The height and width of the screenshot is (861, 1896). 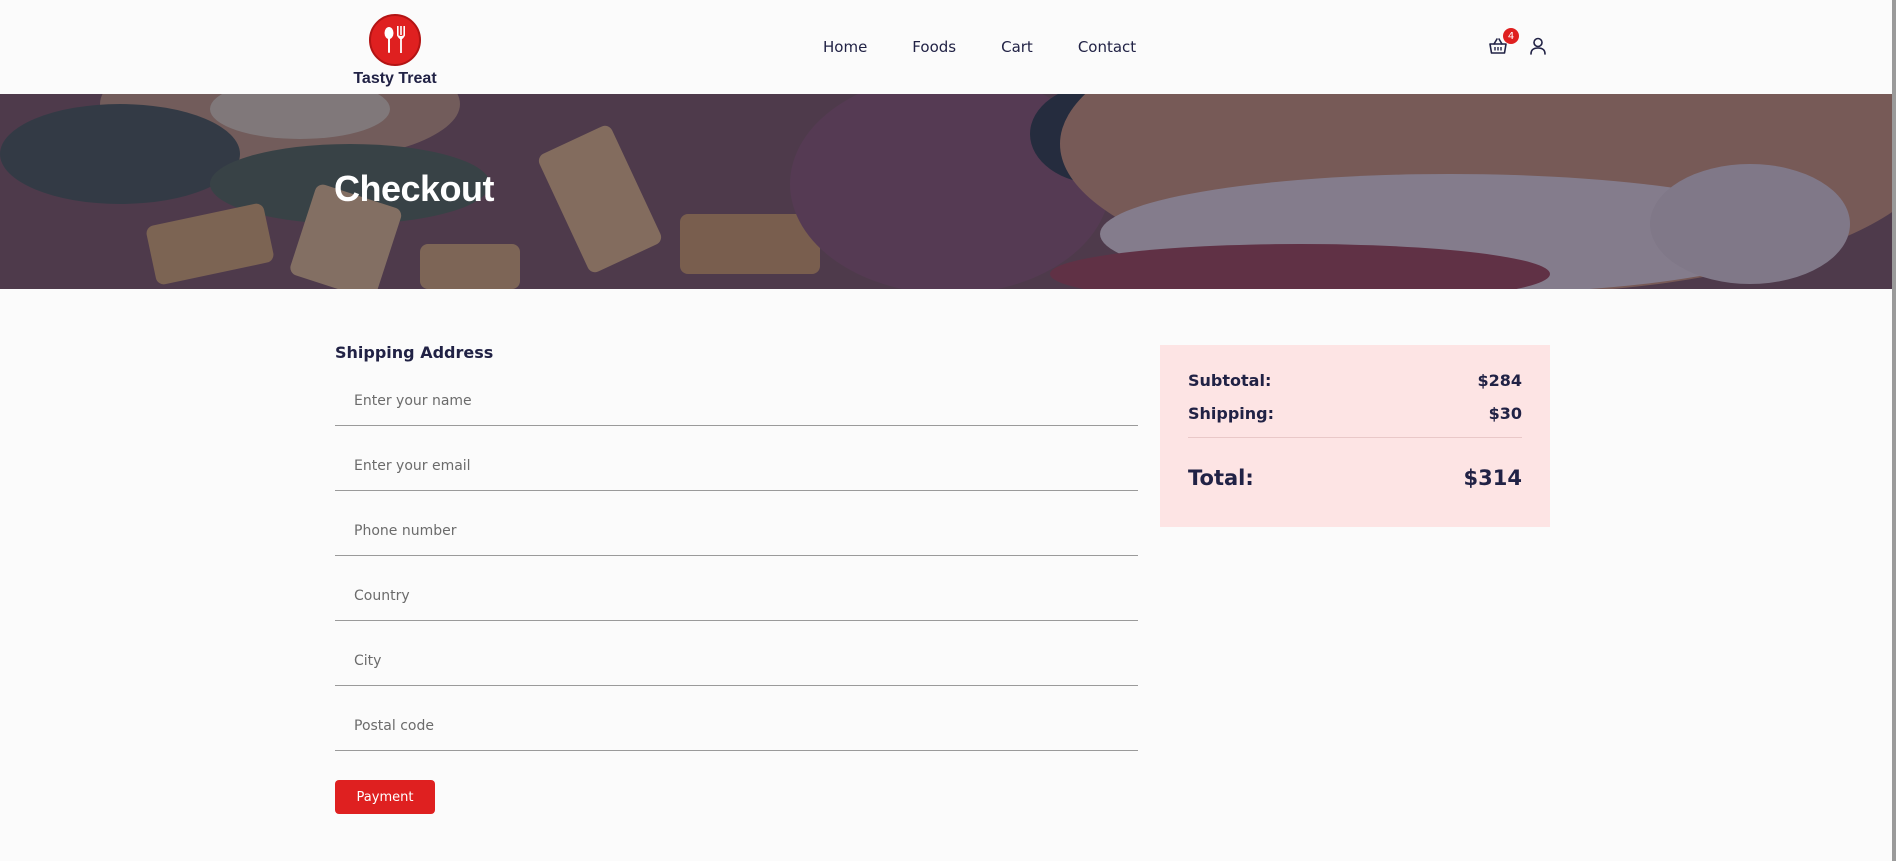 I want to click on postal-code-field-wrapper, so click(x=736, y=726).